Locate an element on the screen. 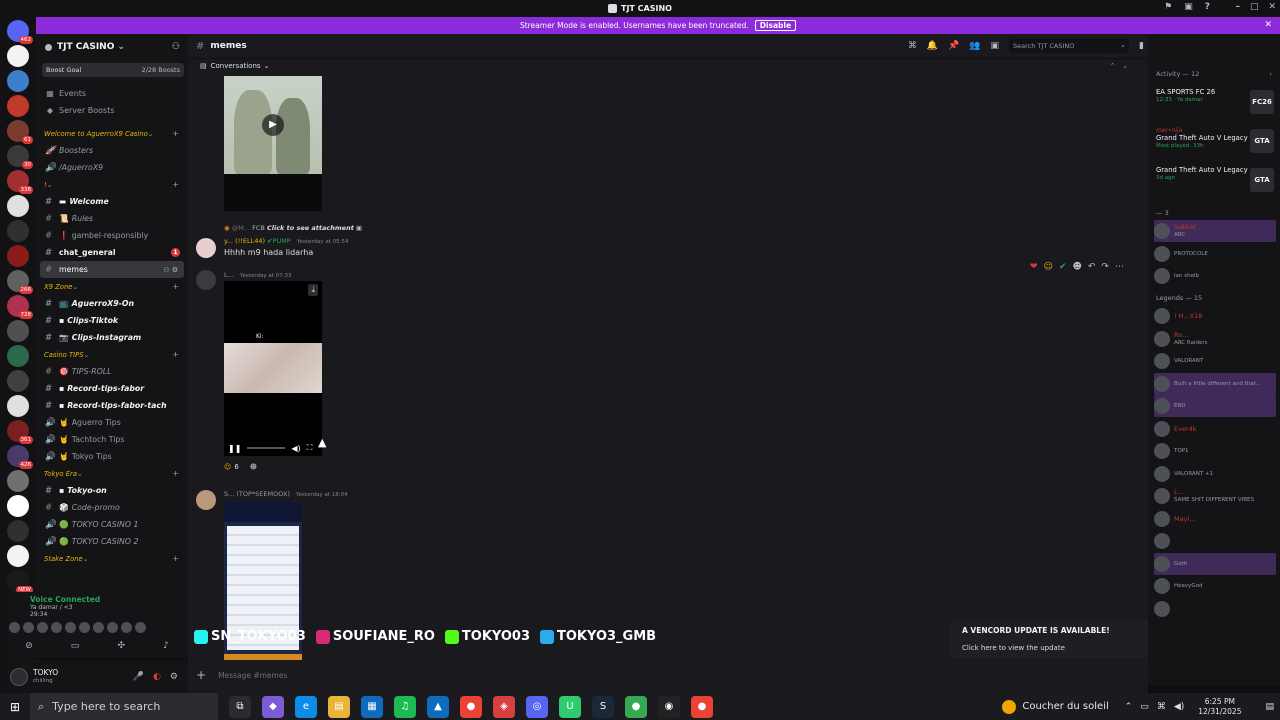 This screenshot has height=720, width=1280. chevron-up-icon: ⌃ is located at coordinates (1129, 707).